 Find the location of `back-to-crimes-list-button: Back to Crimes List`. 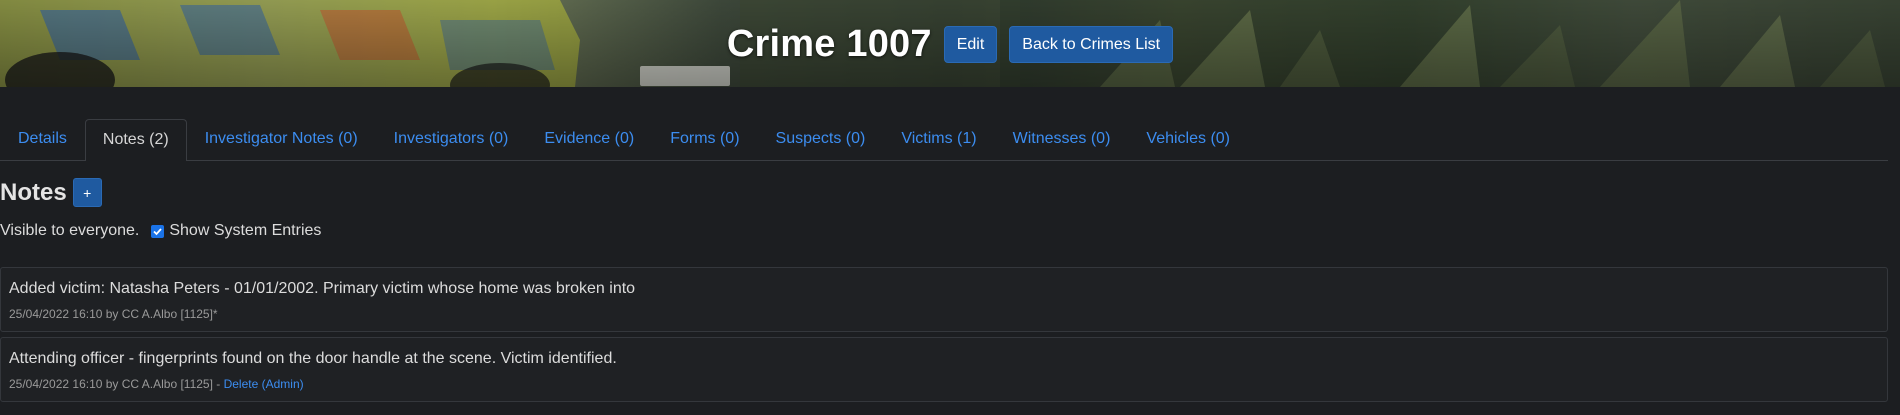

back-to-crimes-list-button: Back to Crimes List is located at coordinates (1091, 44).